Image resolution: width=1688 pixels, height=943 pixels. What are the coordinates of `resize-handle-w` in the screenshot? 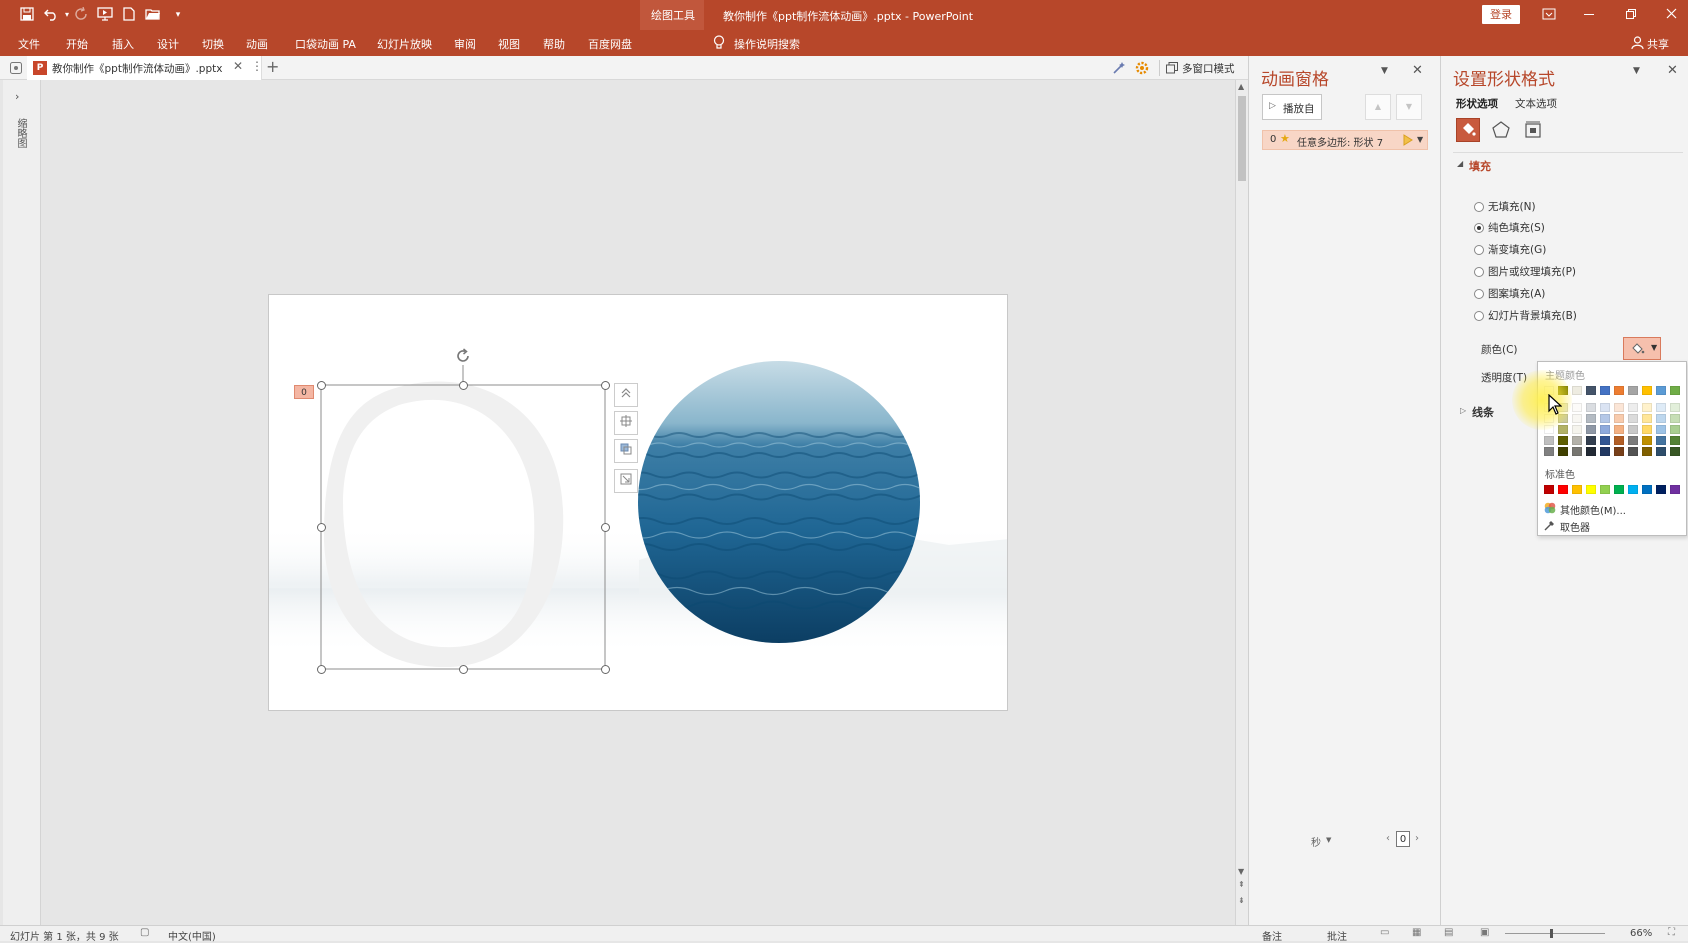 It's located at (321, 527).